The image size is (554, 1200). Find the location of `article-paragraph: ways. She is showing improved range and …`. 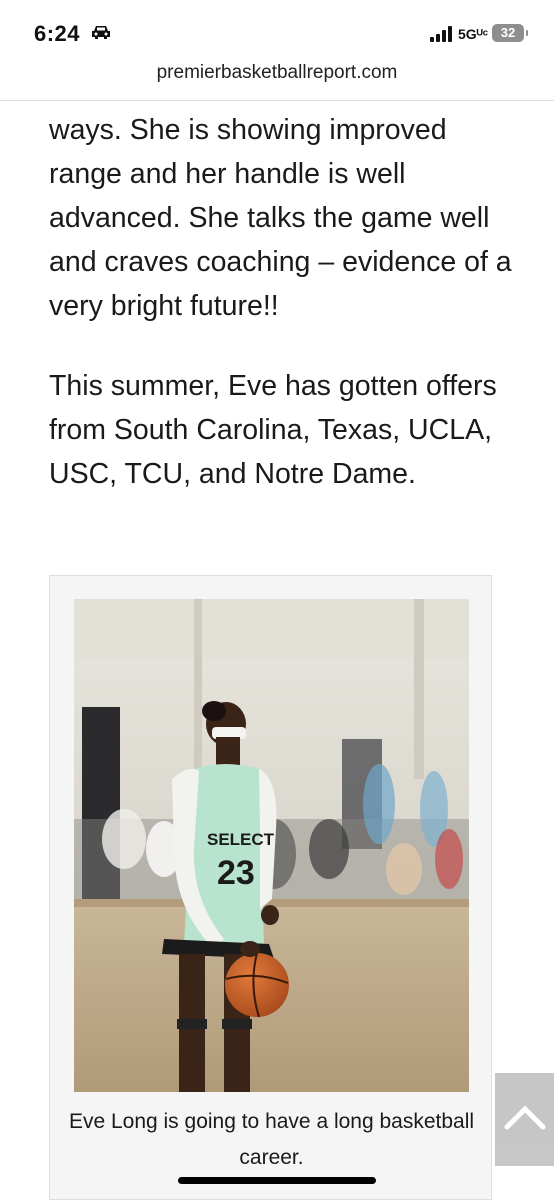

article-paragraph: ways. She is showing improved range and … is located at coordinates (280, 218).